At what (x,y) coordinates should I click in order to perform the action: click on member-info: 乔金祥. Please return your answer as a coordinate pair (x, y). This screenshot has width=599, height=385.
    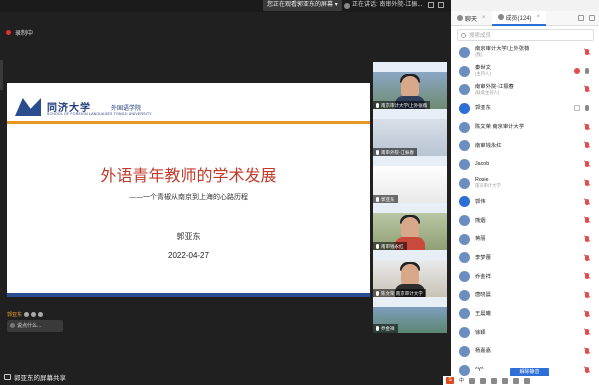
    Looking at the image, I should click on (483, 277).